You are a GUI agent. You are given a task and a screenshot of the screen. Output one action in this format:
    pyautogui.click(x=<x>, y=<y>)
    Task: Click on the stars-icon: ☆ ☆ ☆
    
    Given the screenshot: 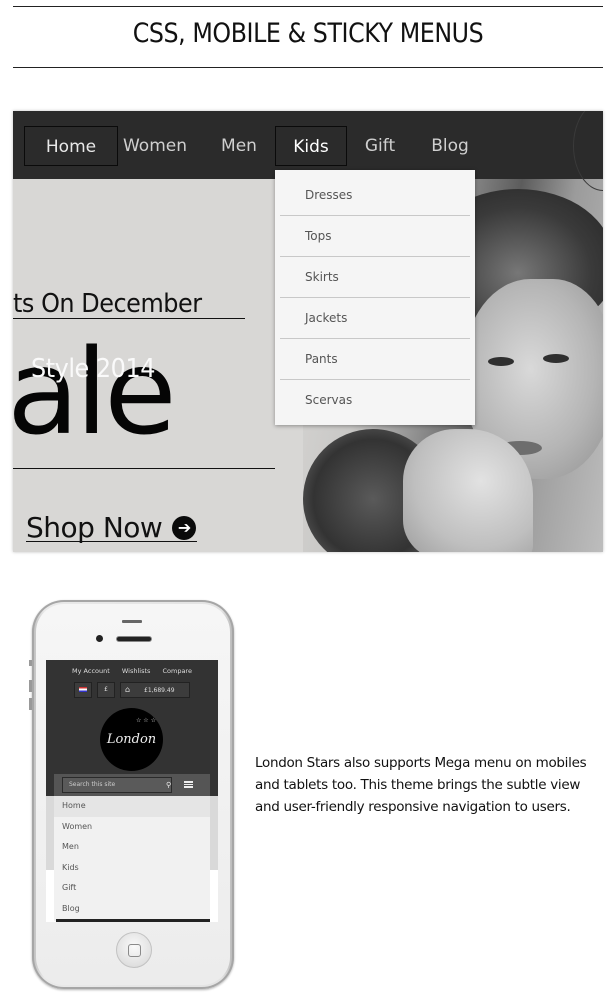 What is the action you would take?
    pyautogui.click(x=146, y=720)
    